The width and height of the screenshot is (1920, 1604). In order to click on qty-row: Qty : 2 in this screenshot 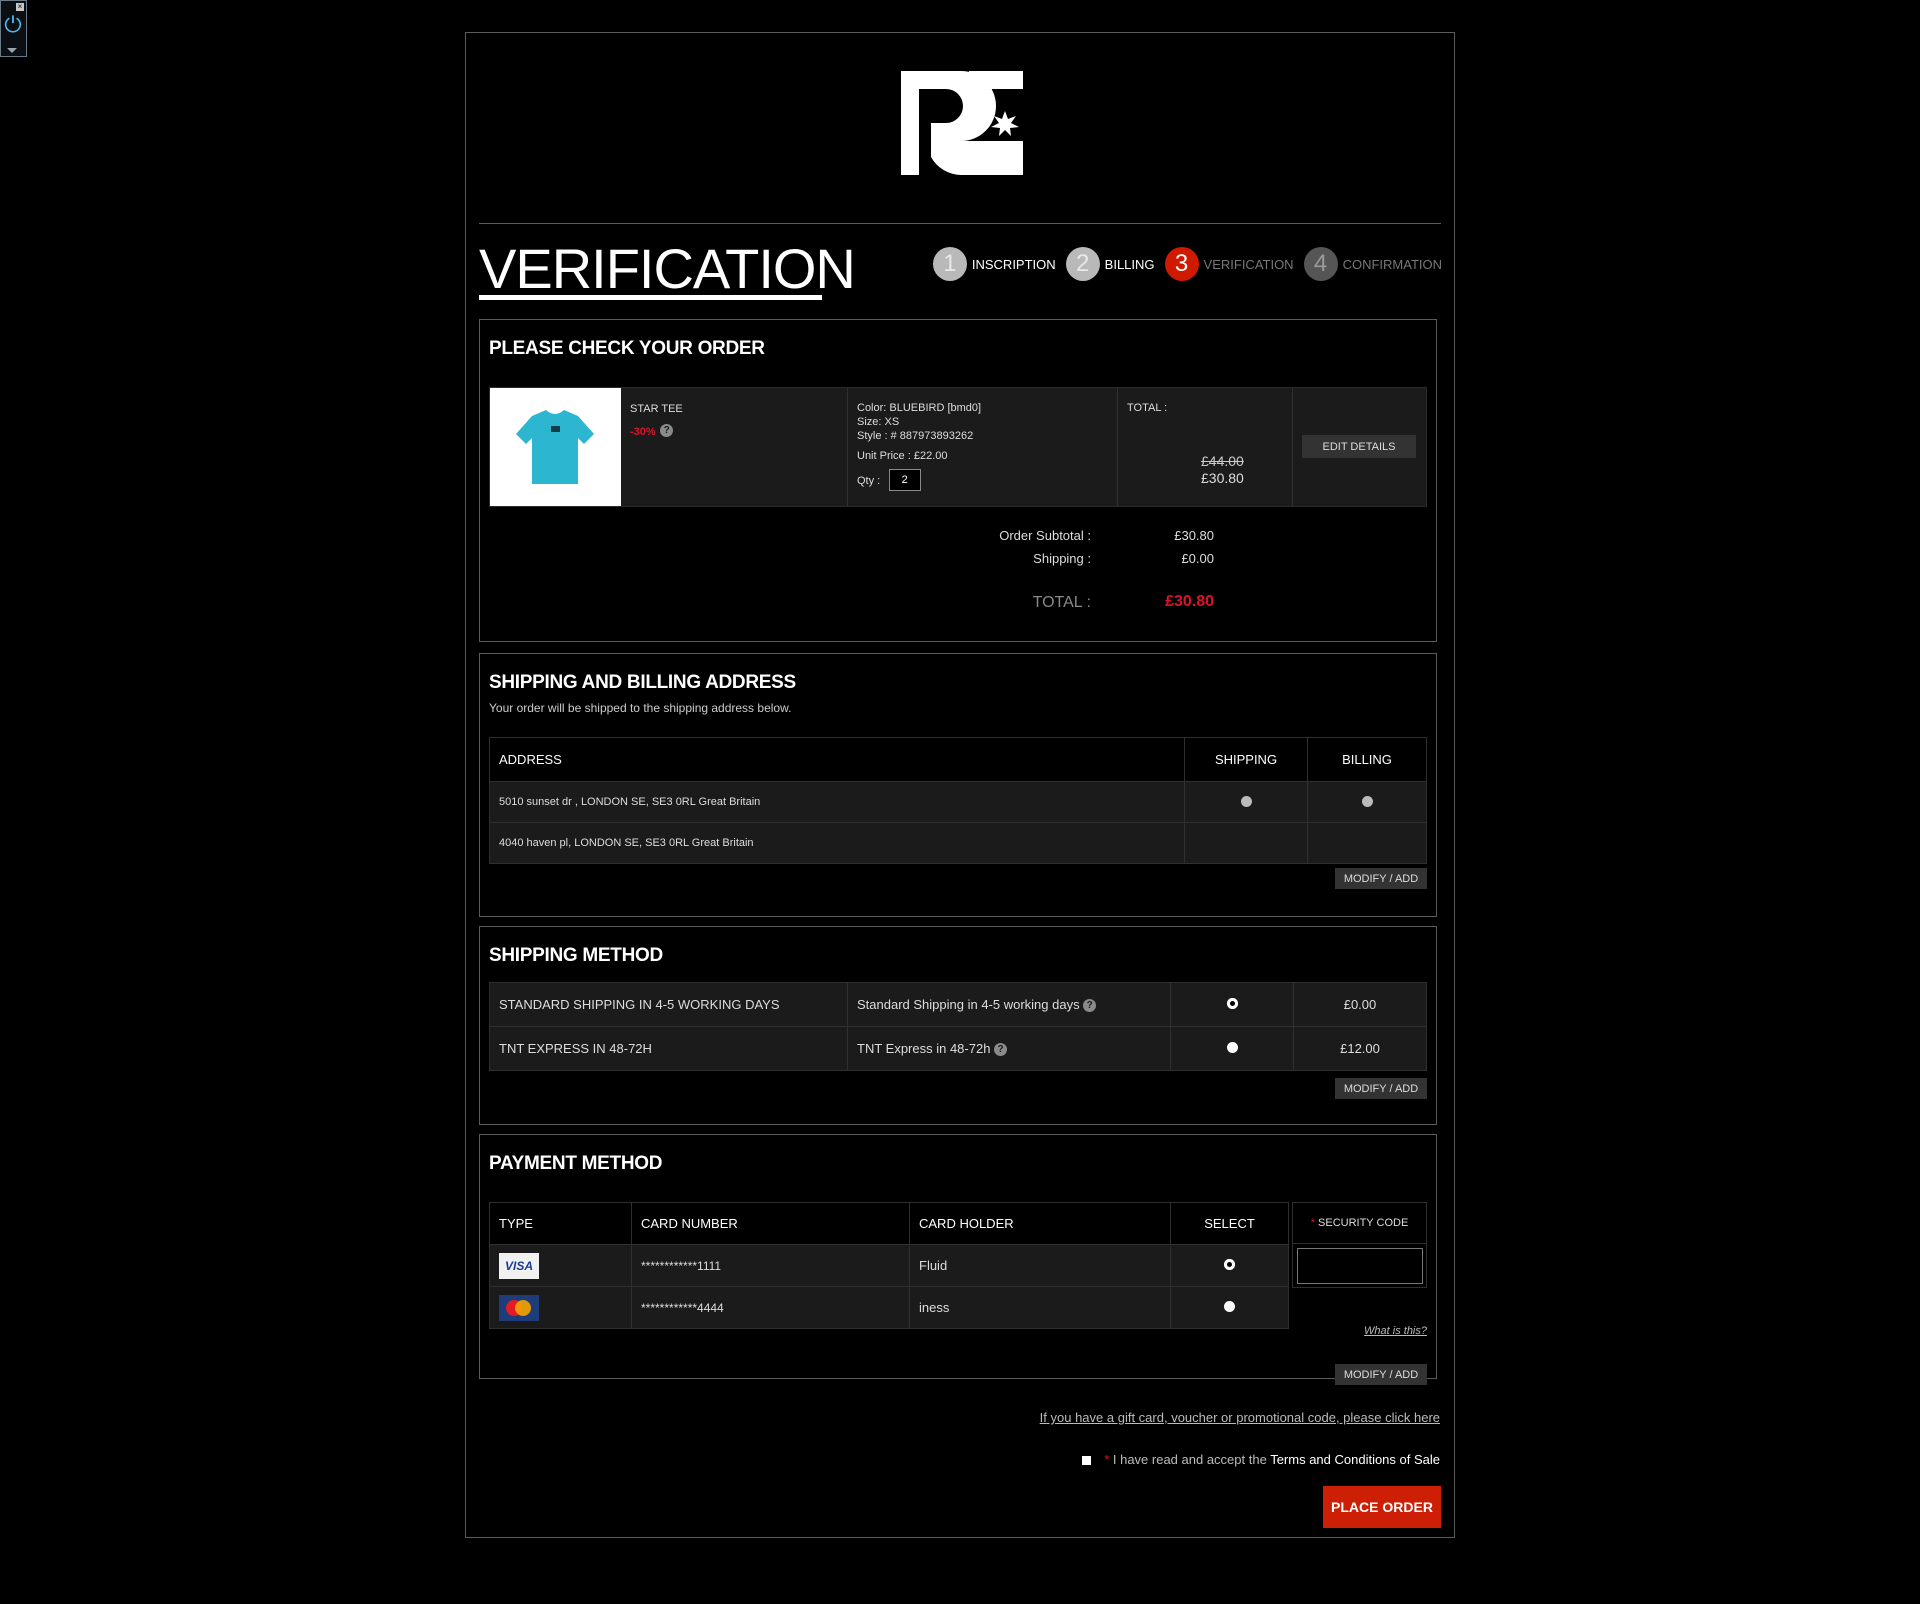, I will do `click(889, 480)`.